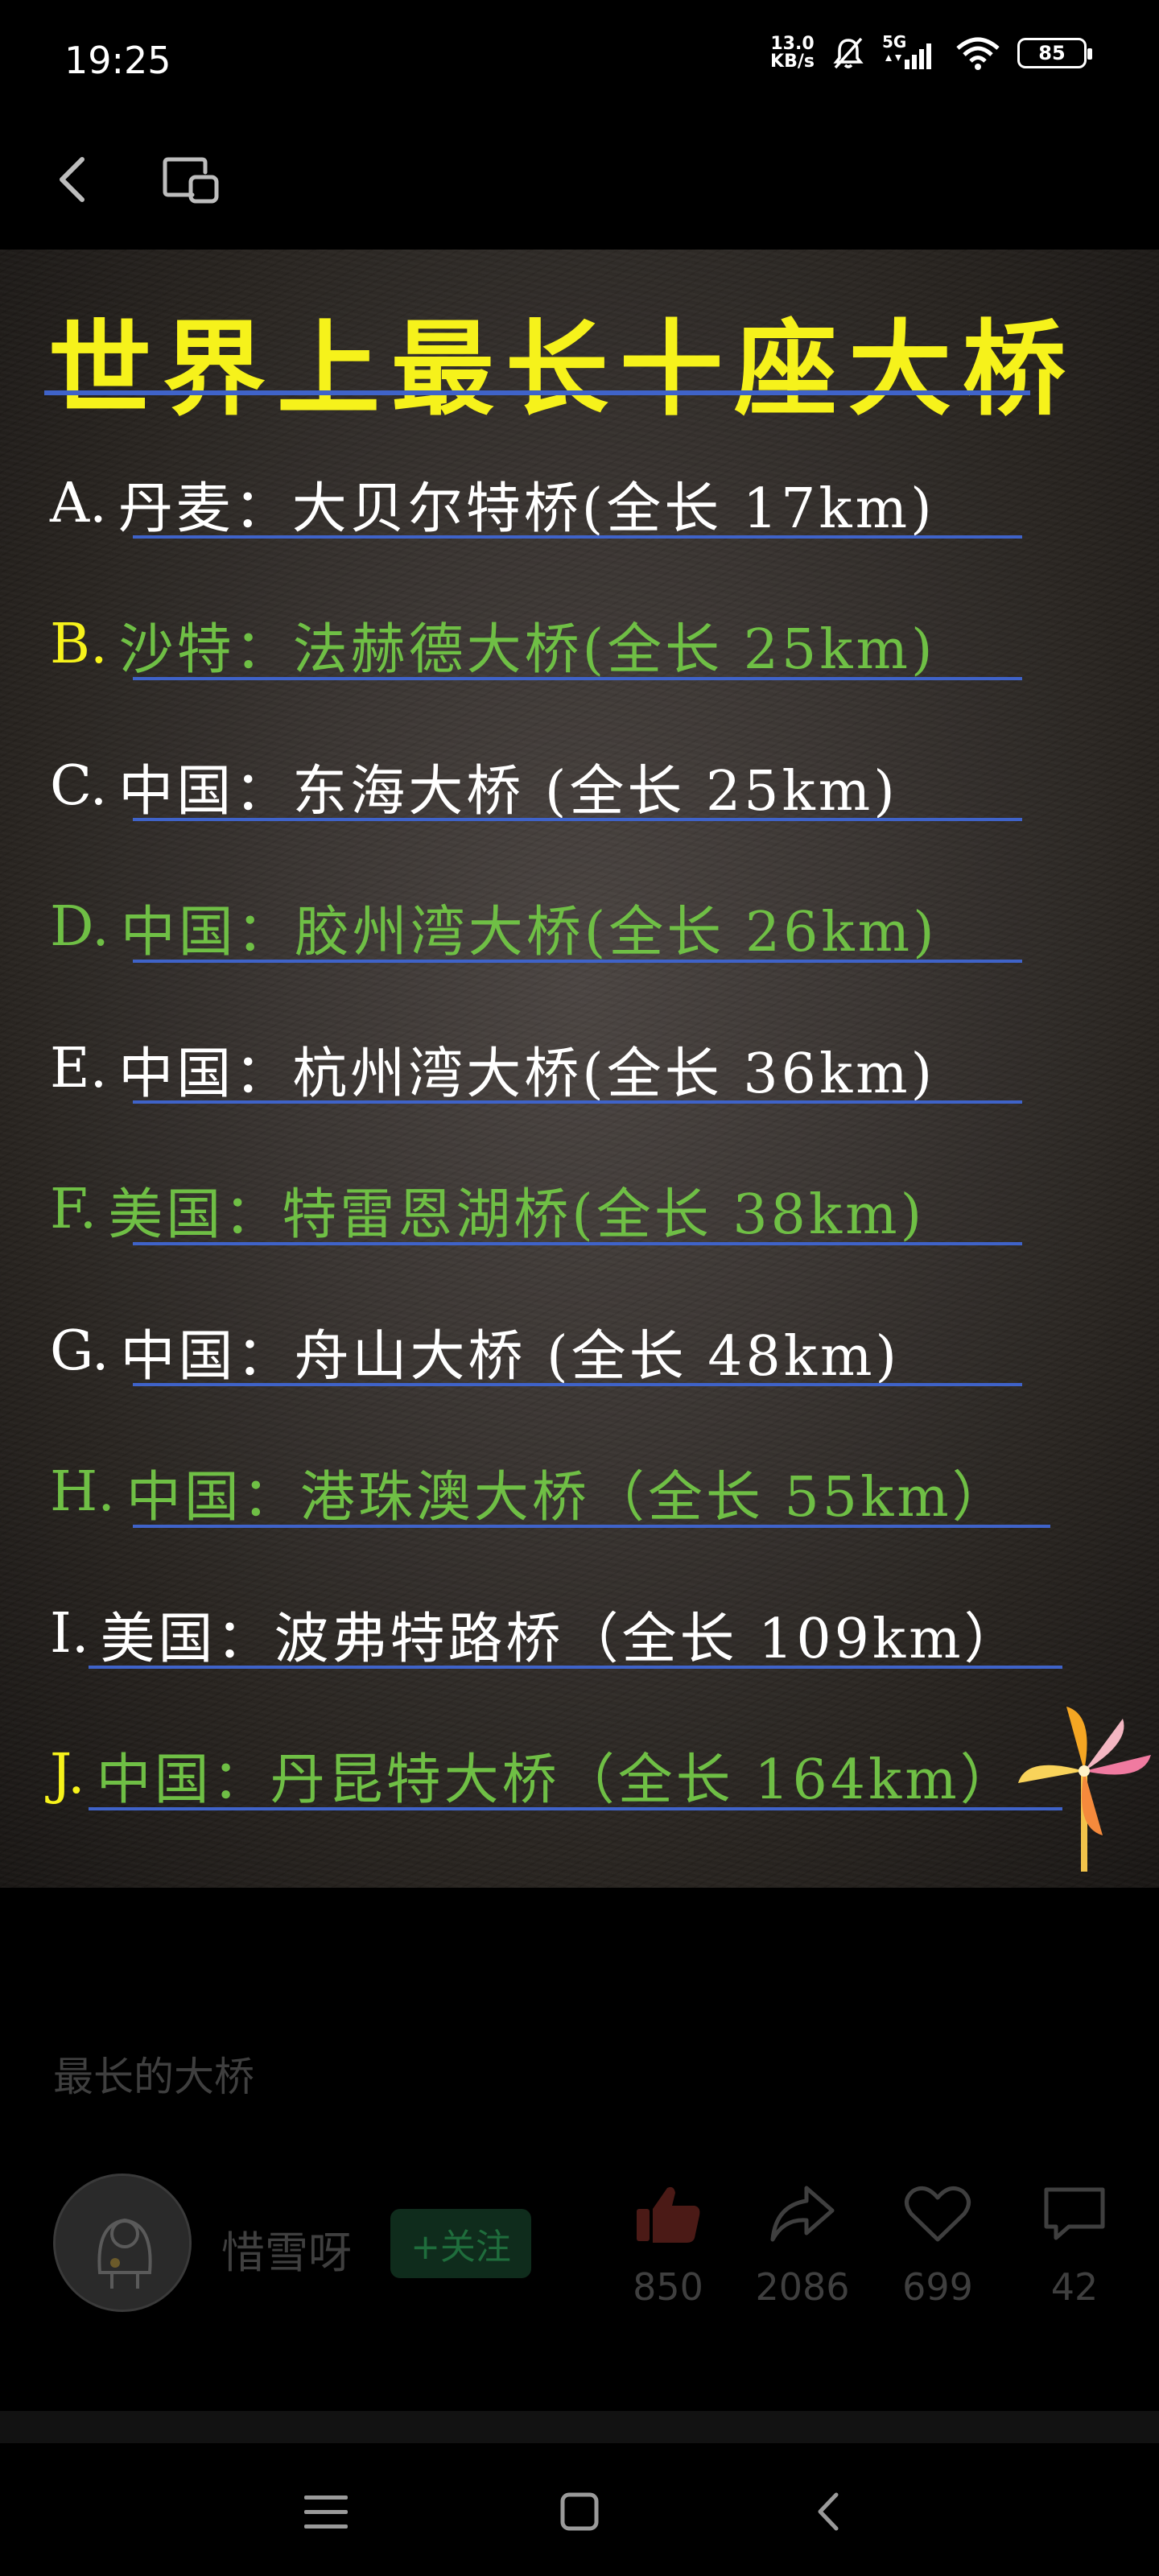 The height and width of the screenshot is (2576, 1159). I want to click on favorite-button: 699, so click(937, 2237).